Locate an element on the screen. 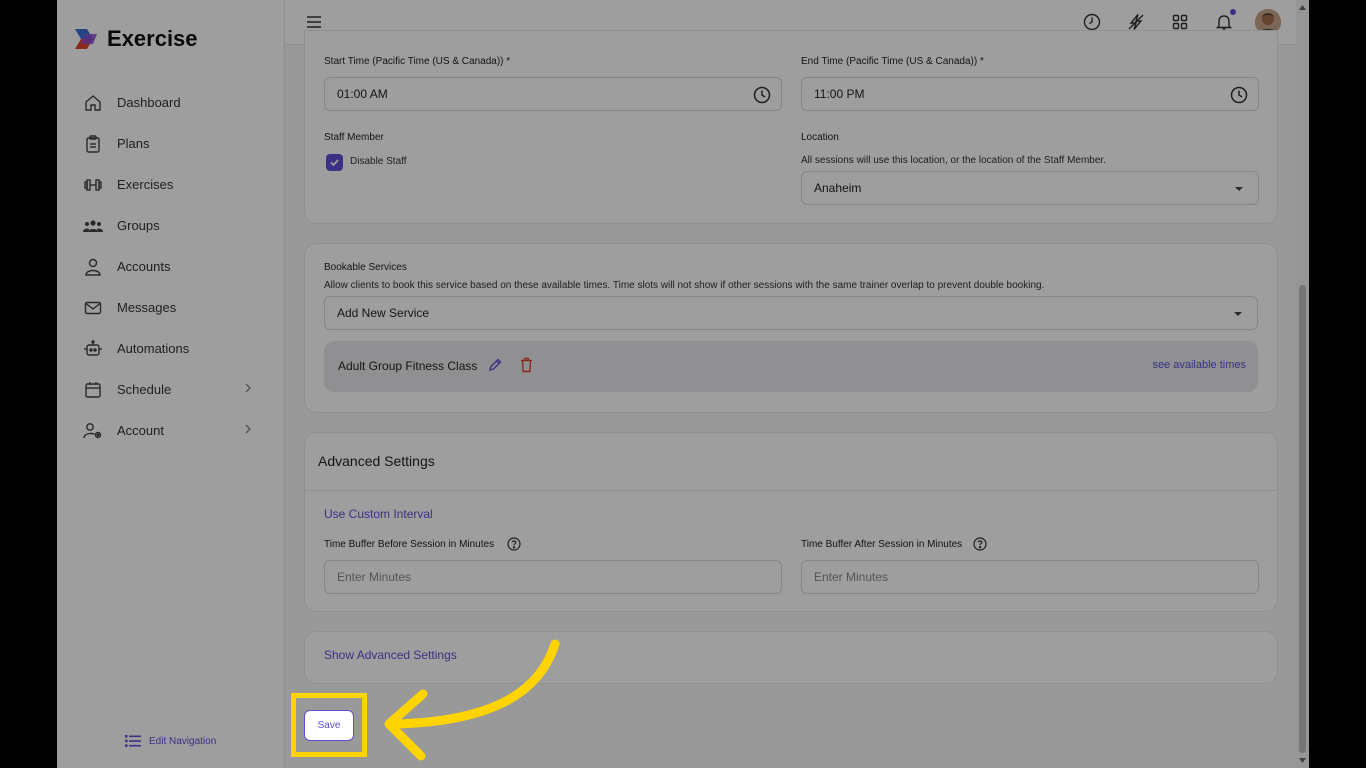 This screenshot has width=1366, height=768. sidebar-item-account: Account is located at coordinates (171, 430).